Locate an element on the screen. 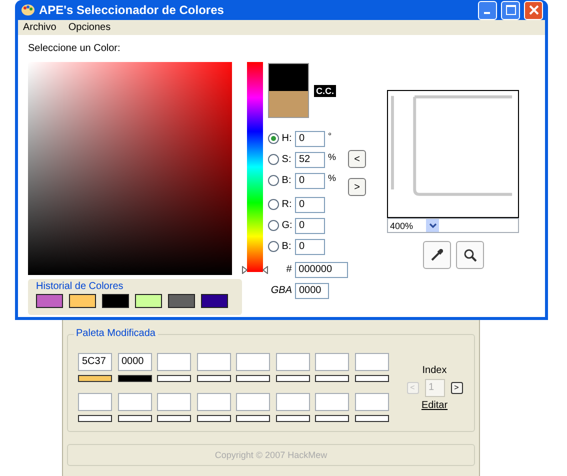 Image resolution: width=567 pixels, height=476 pixels. unit-label: ° is located at coordinates (330, 135).